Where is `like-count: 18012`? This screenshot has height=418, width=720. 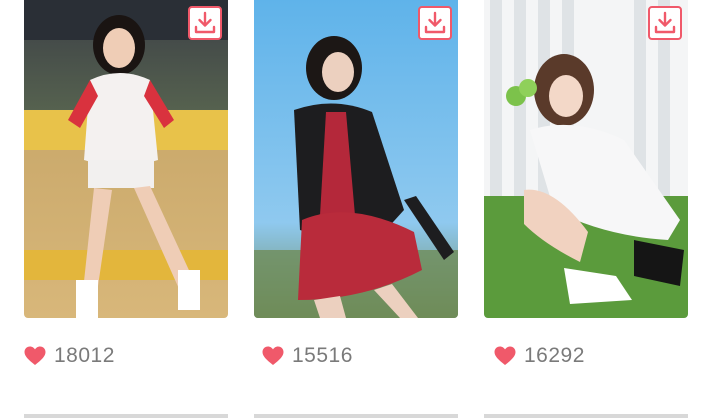
like-count: 18012 is located at coordinates (84, 355).